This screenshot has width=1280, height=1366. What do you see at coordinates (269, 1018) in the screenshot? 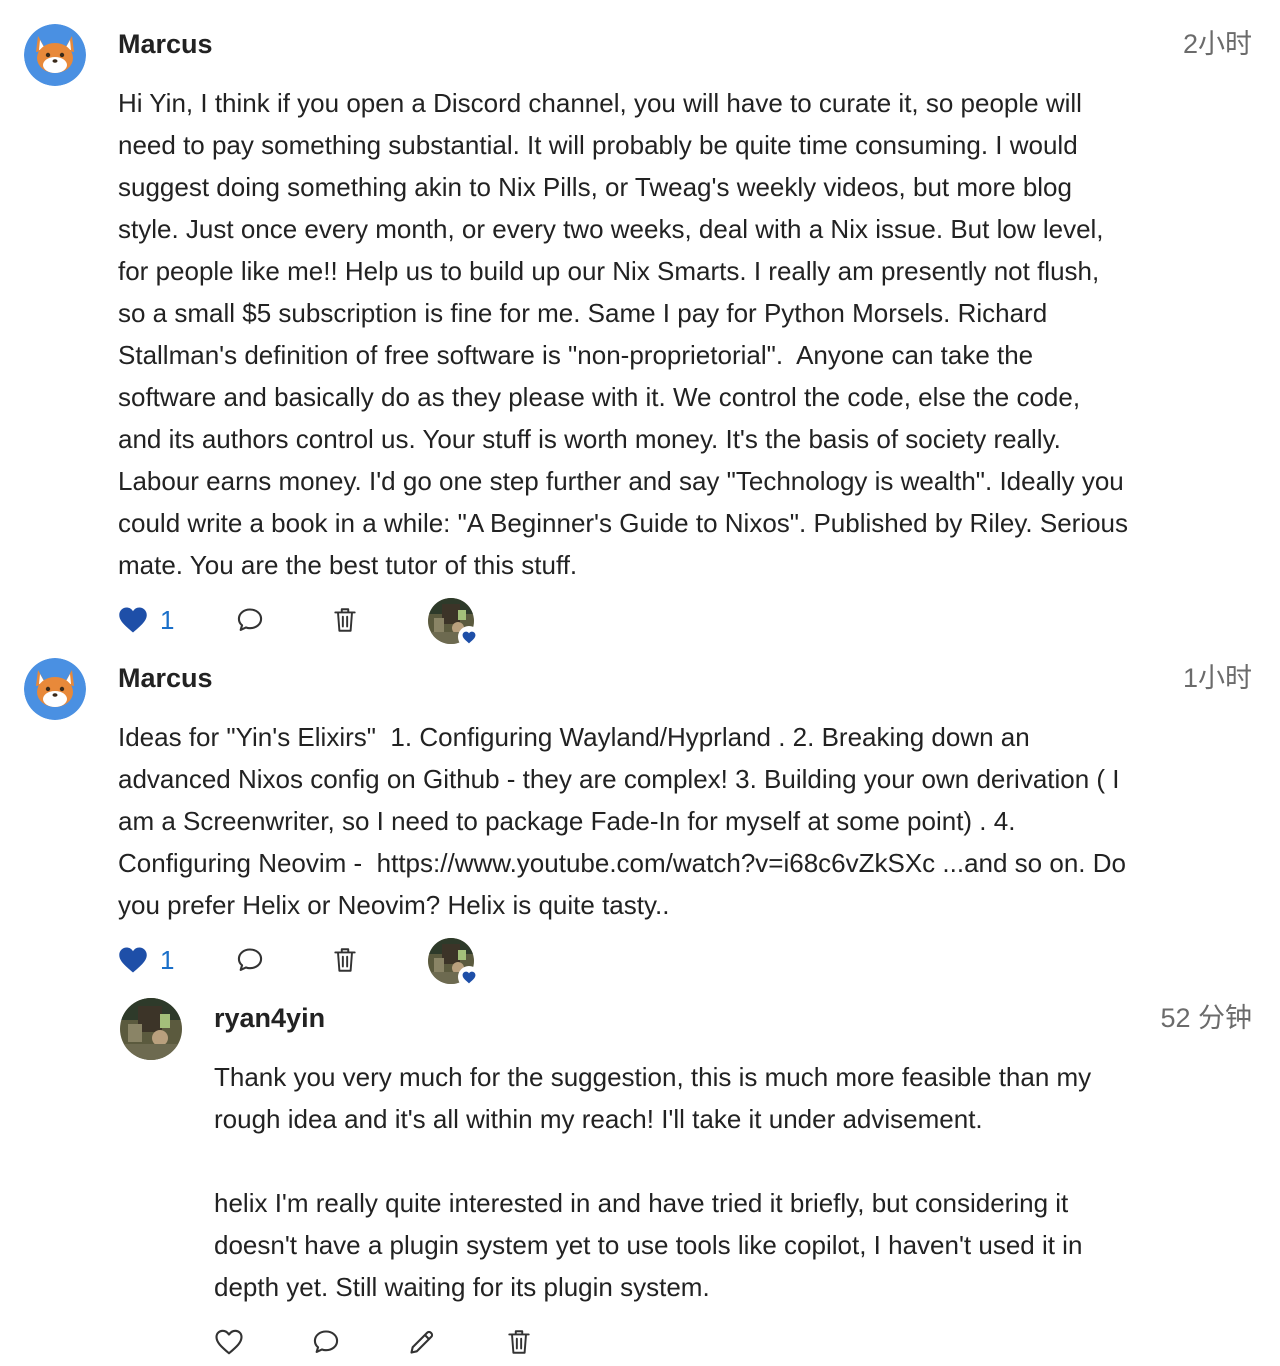
I see `comment-author: ryan4yin` at bounding box center [269, 1018].